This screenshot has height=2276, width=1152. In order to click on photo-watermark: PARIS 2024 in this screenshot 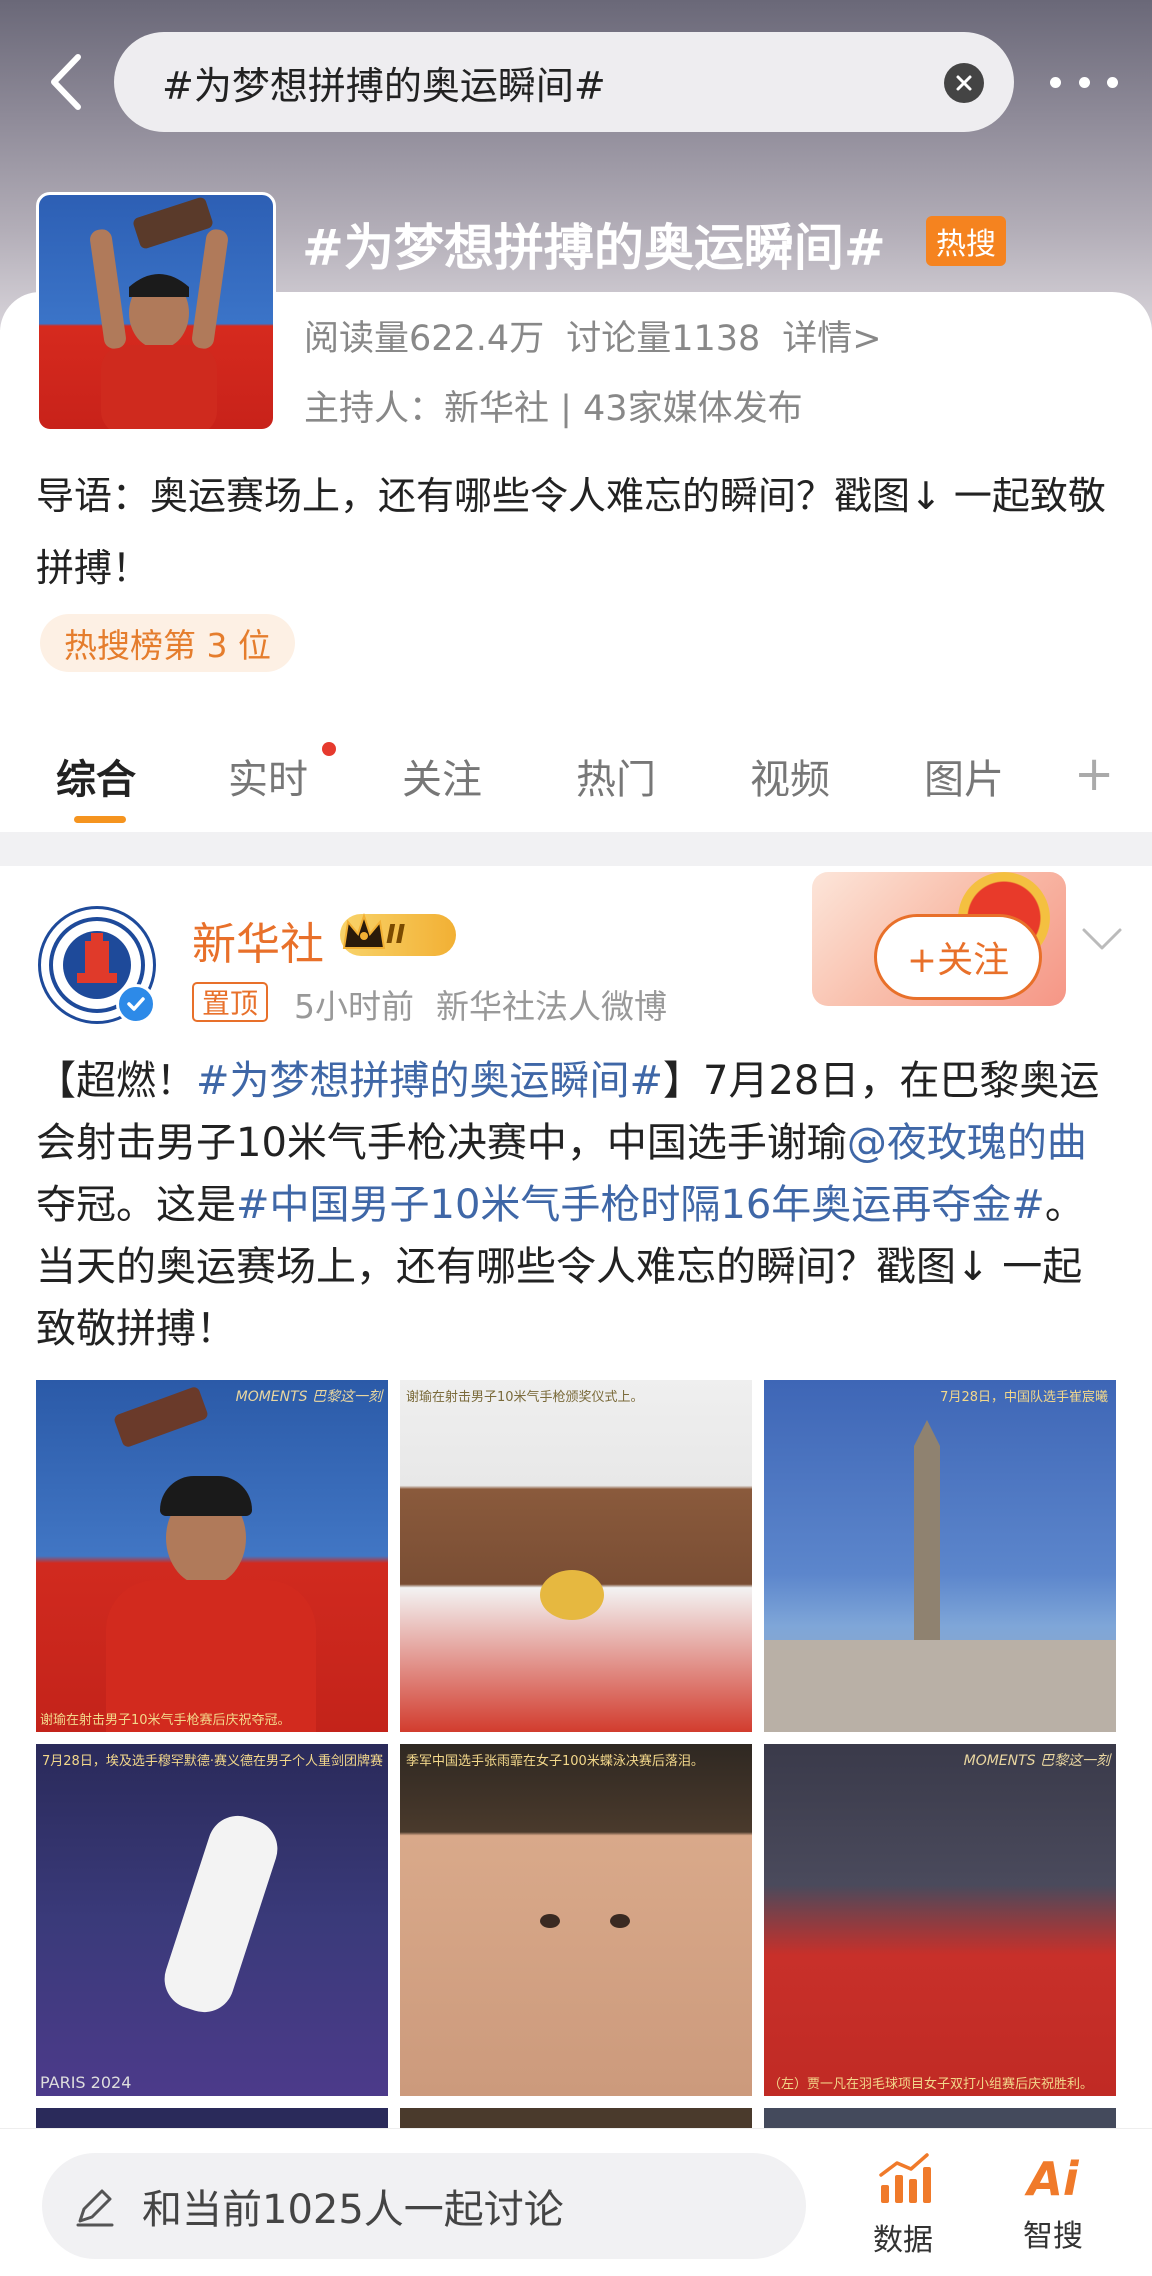, I will do `click(86, 2082)`.